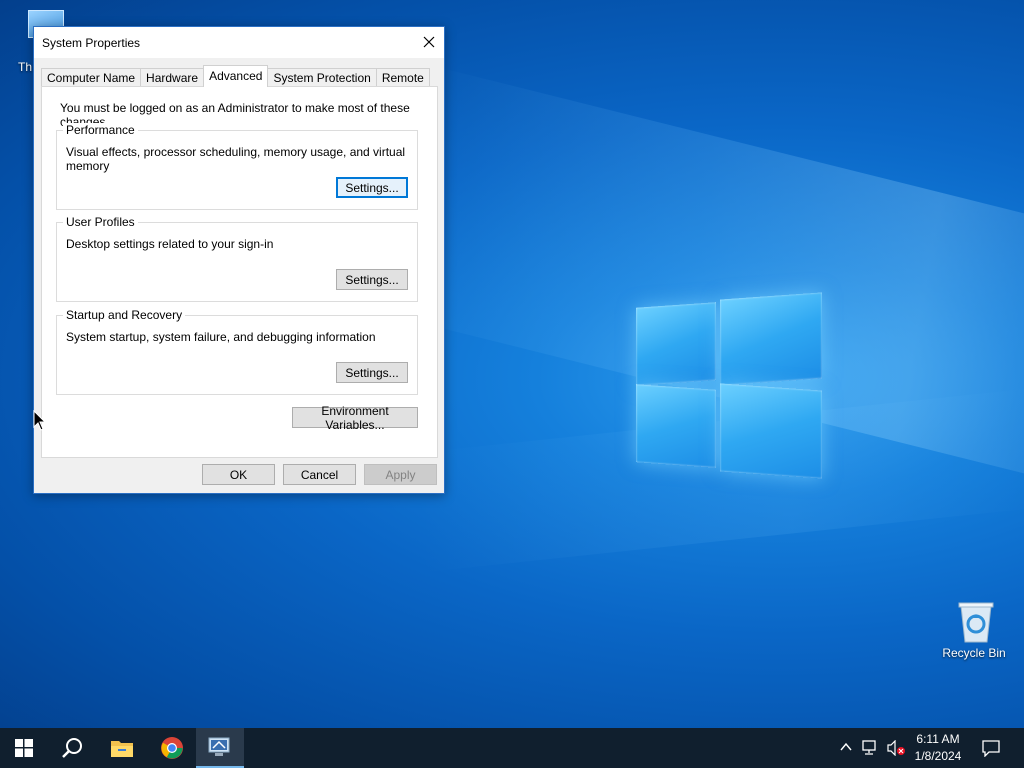 This screenshot has height=768, width=1024. What do you see at coordinates (91, 77) in the screenshot?
I see `tab-computer-name: Computer Name` at bounding box center [91, 77].